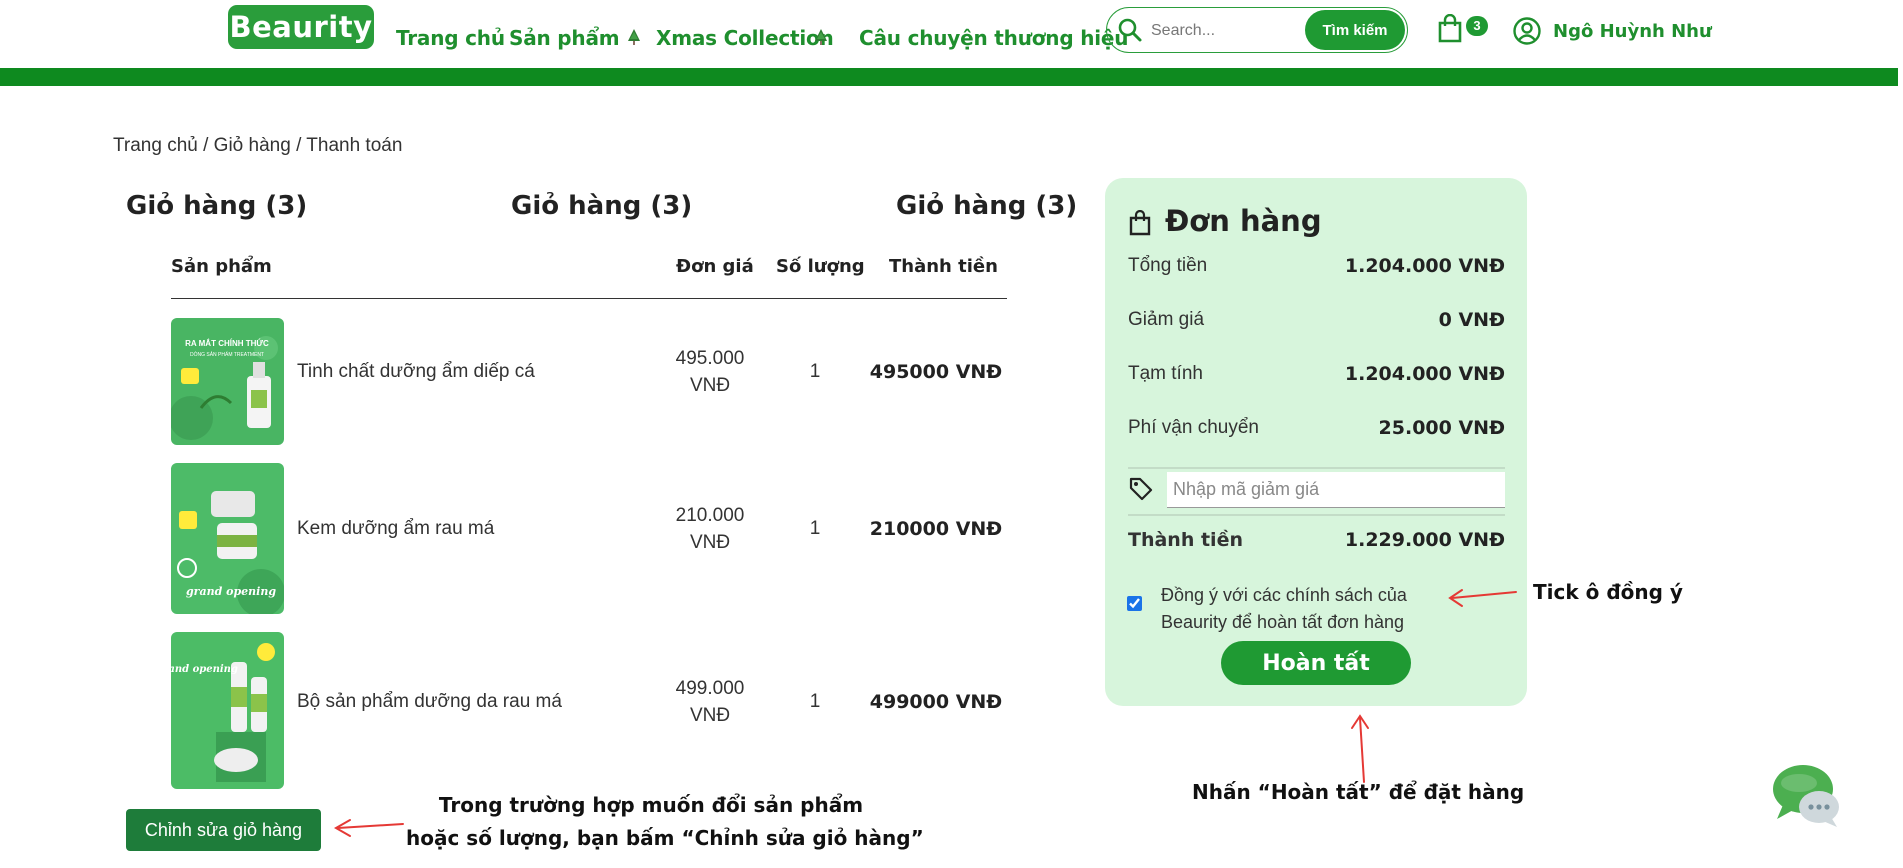 This screenshot has width=1903, height=868. Describe the element at coordinates (745, 38) in the screenshot. I see `nav-xmas-collection: Xmas Collection` at that location.